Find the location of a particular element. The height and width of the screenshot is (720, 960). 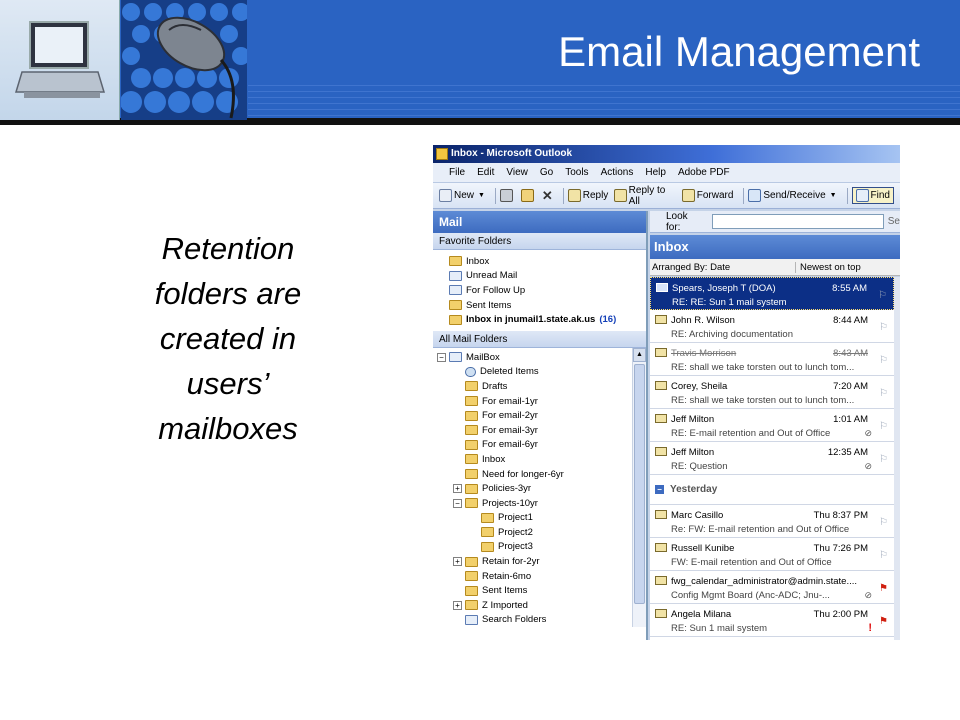

folder-item: Need for longer-6yr is located at coordinates (539, 474).